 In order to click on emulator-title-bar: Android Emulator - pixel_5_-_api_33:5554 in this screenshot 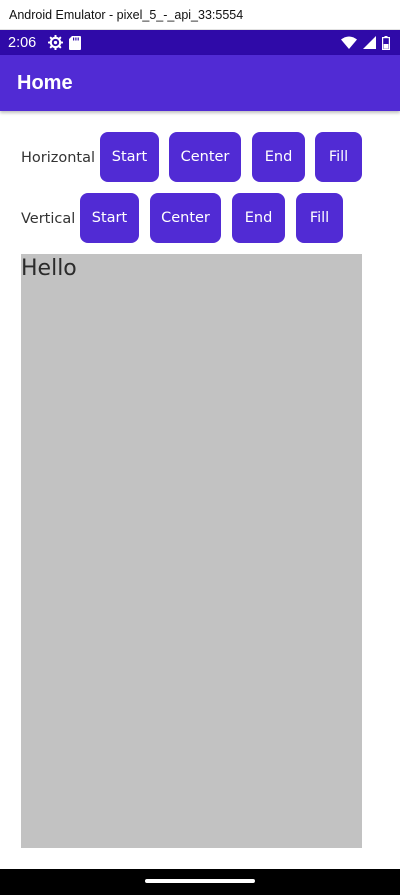, I will do `click(200, 15)`.